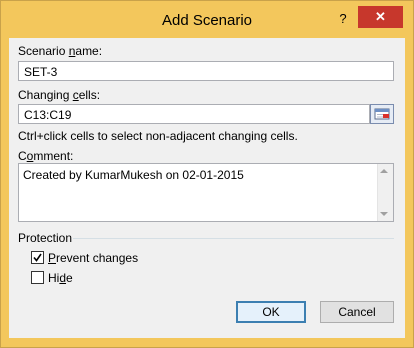 This screenshot has height=348, width=414. What do you see at coordinates (45, 238) in the screenshot?
I see `protection-group-label: Protection` at bounding box center [45, 238].